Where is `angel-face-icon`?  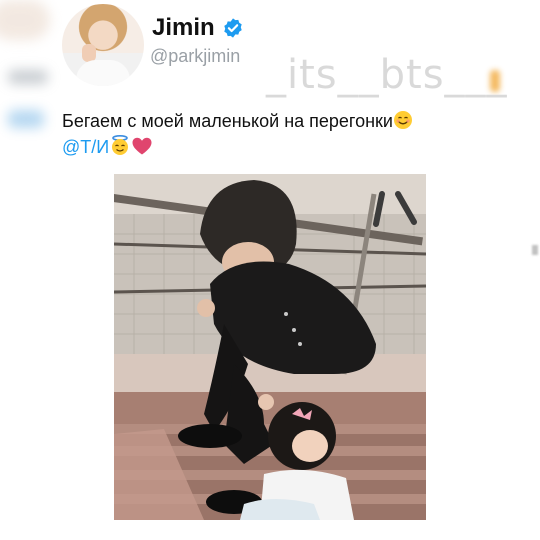 angel-face-icon is located at coordinates (120, 144).